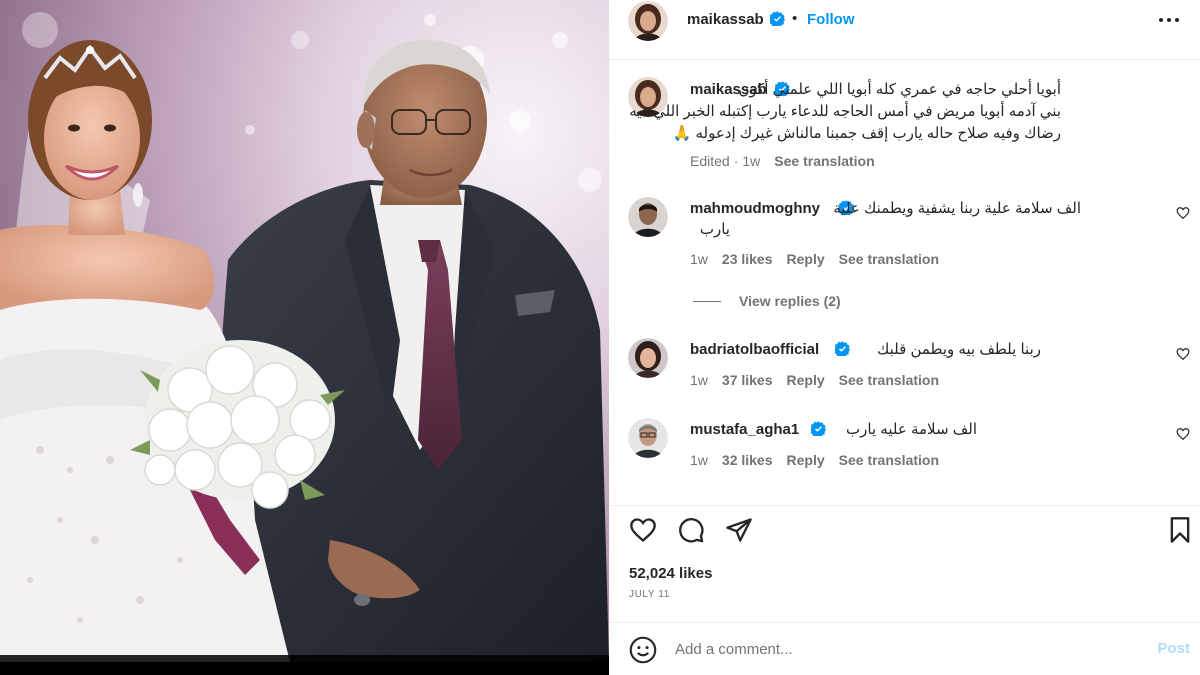 This screenshot has height=675, width=1200. I want to click on comment-input, so click(905, 649).